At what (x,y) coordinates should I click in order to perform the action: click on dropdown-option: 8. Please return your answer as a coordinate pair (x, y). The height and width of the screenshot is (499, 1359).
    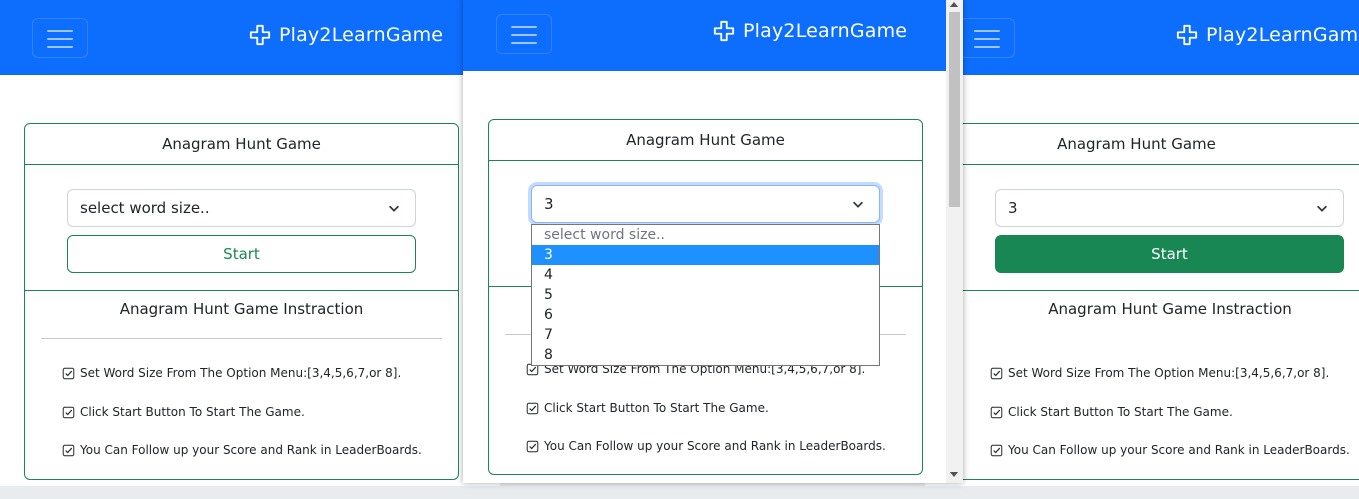
    Looking at the image, I should click on (705, 355).